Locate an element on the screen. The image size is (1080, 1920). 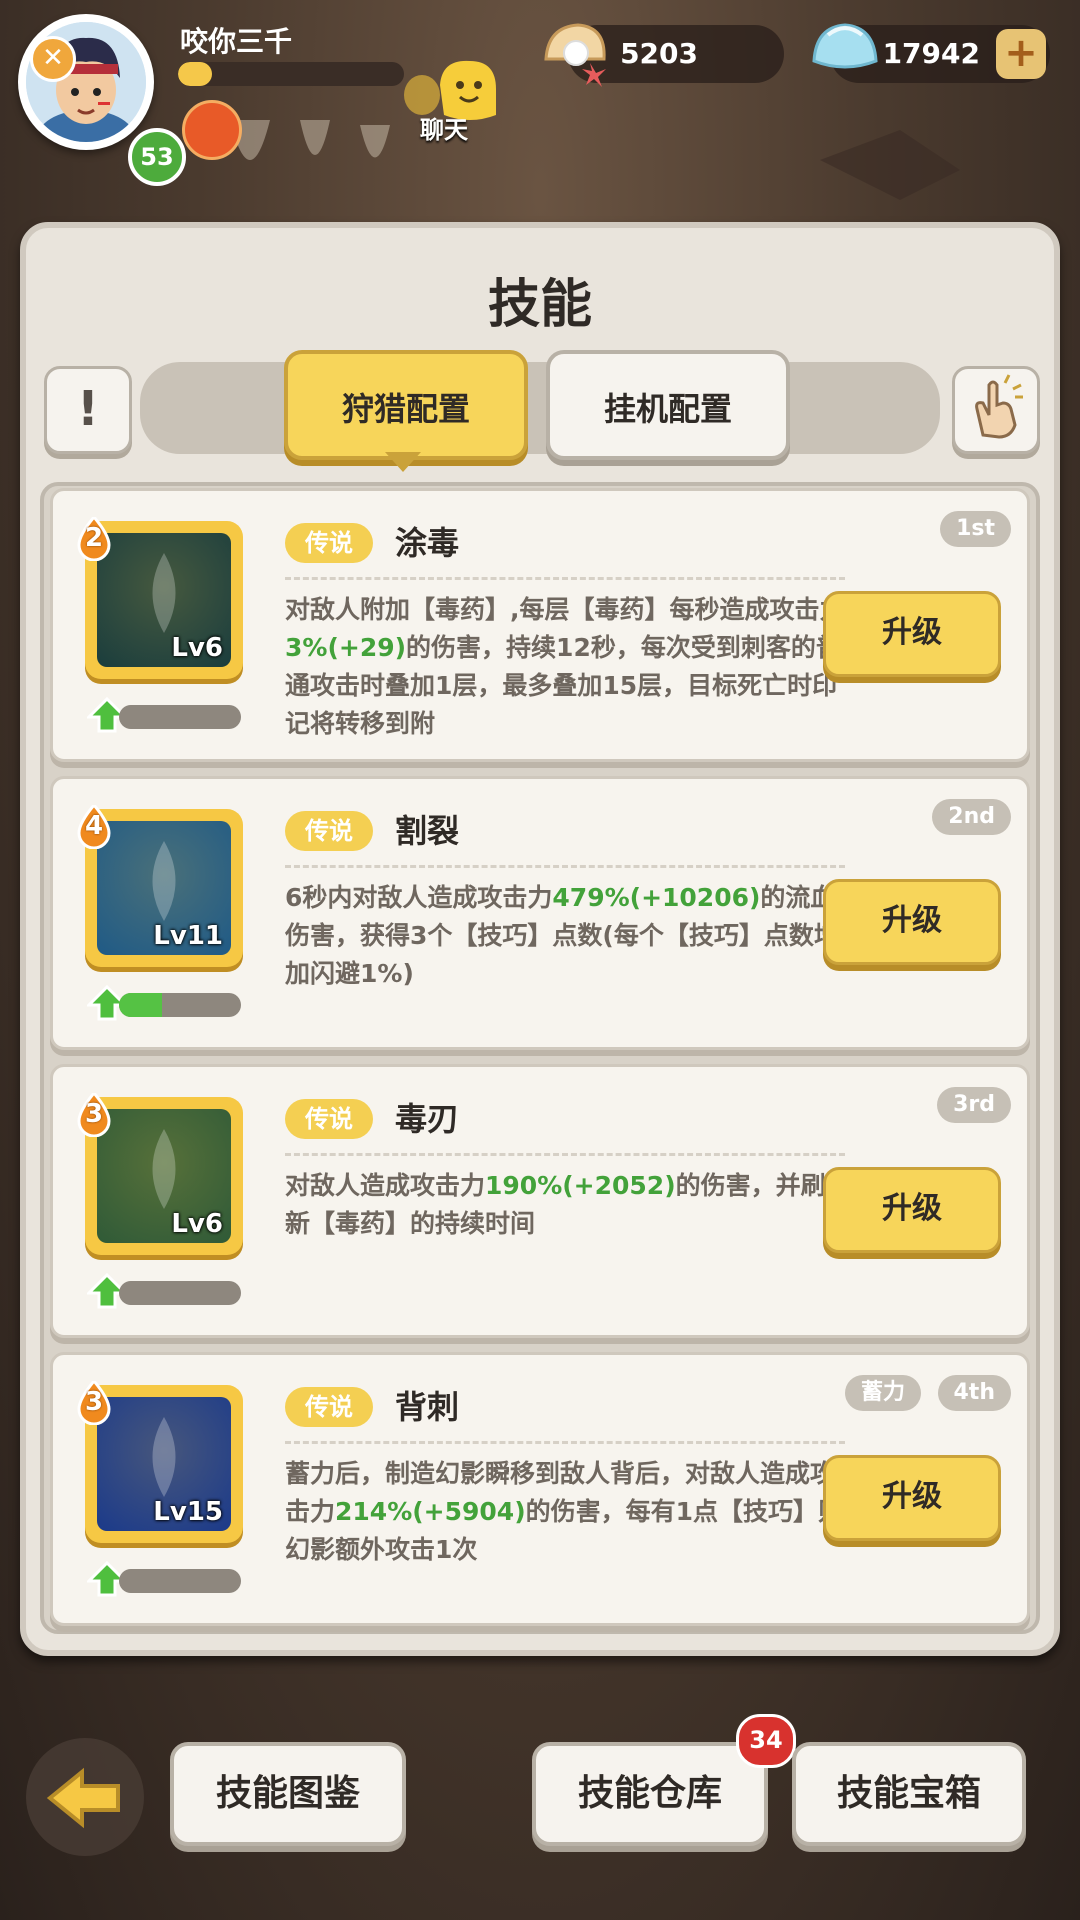
storage-notification-badge: 34 is located at coordinates (766, 1741).